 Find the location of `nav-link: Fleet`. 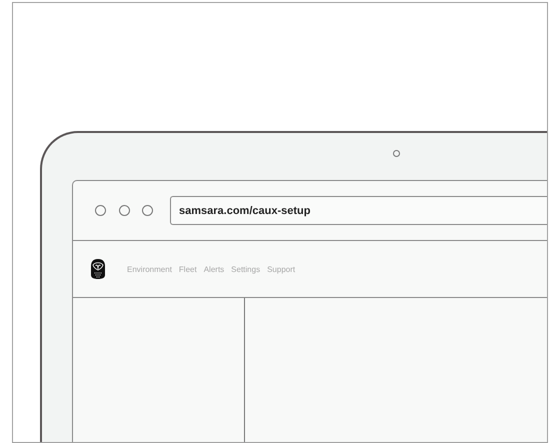

nav-link: Fleet is located at coordinates (187, 269).